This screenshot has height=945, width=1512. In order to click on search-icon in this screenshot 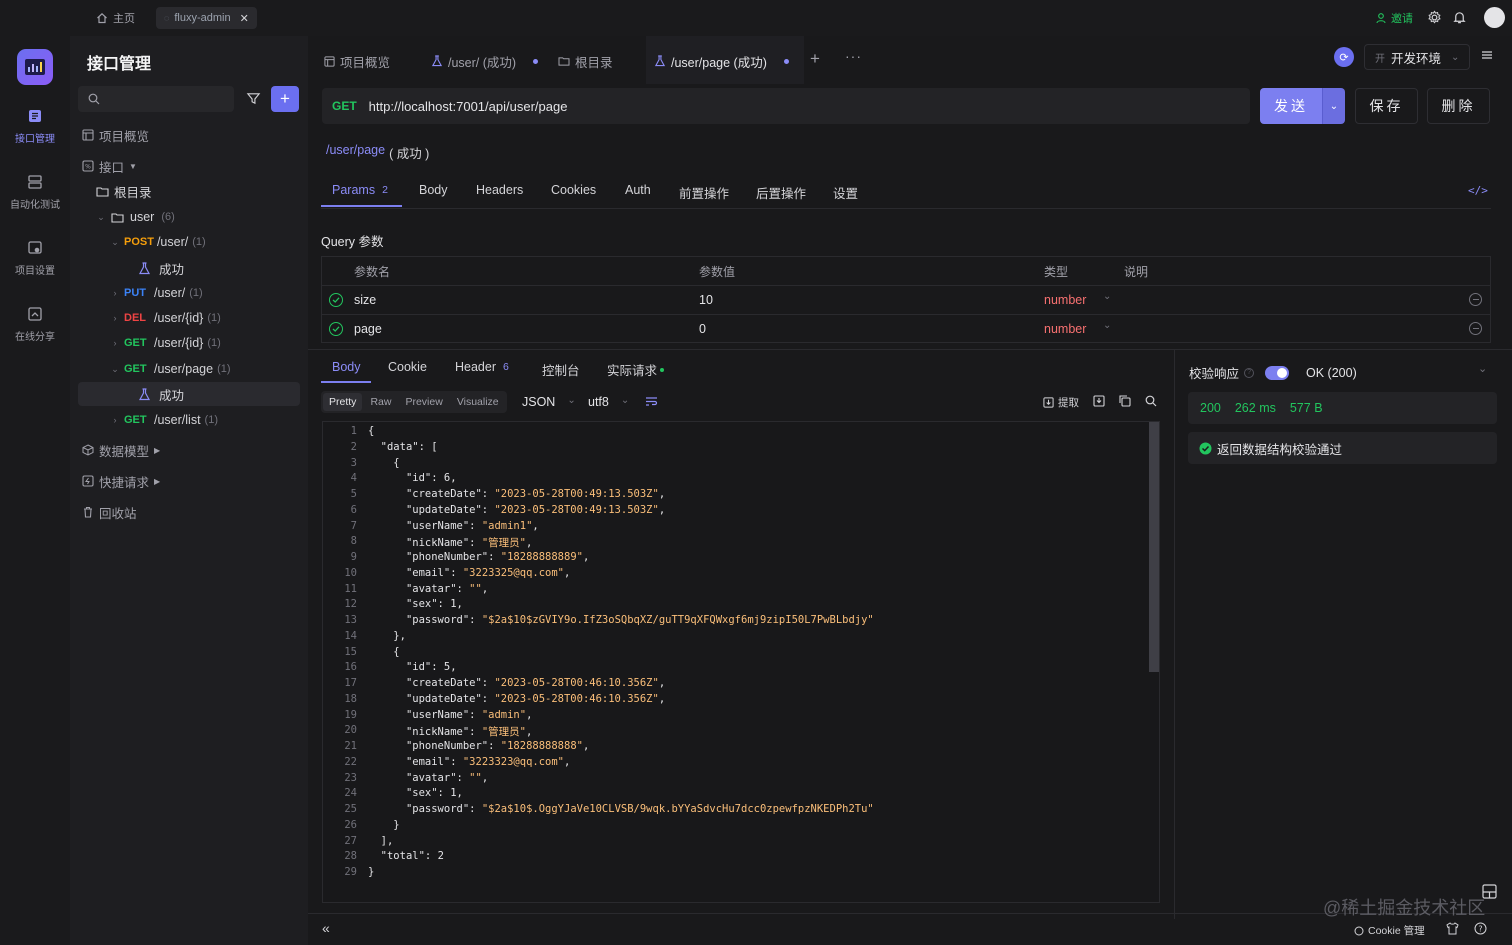, I will do `click(1151, 401)`.